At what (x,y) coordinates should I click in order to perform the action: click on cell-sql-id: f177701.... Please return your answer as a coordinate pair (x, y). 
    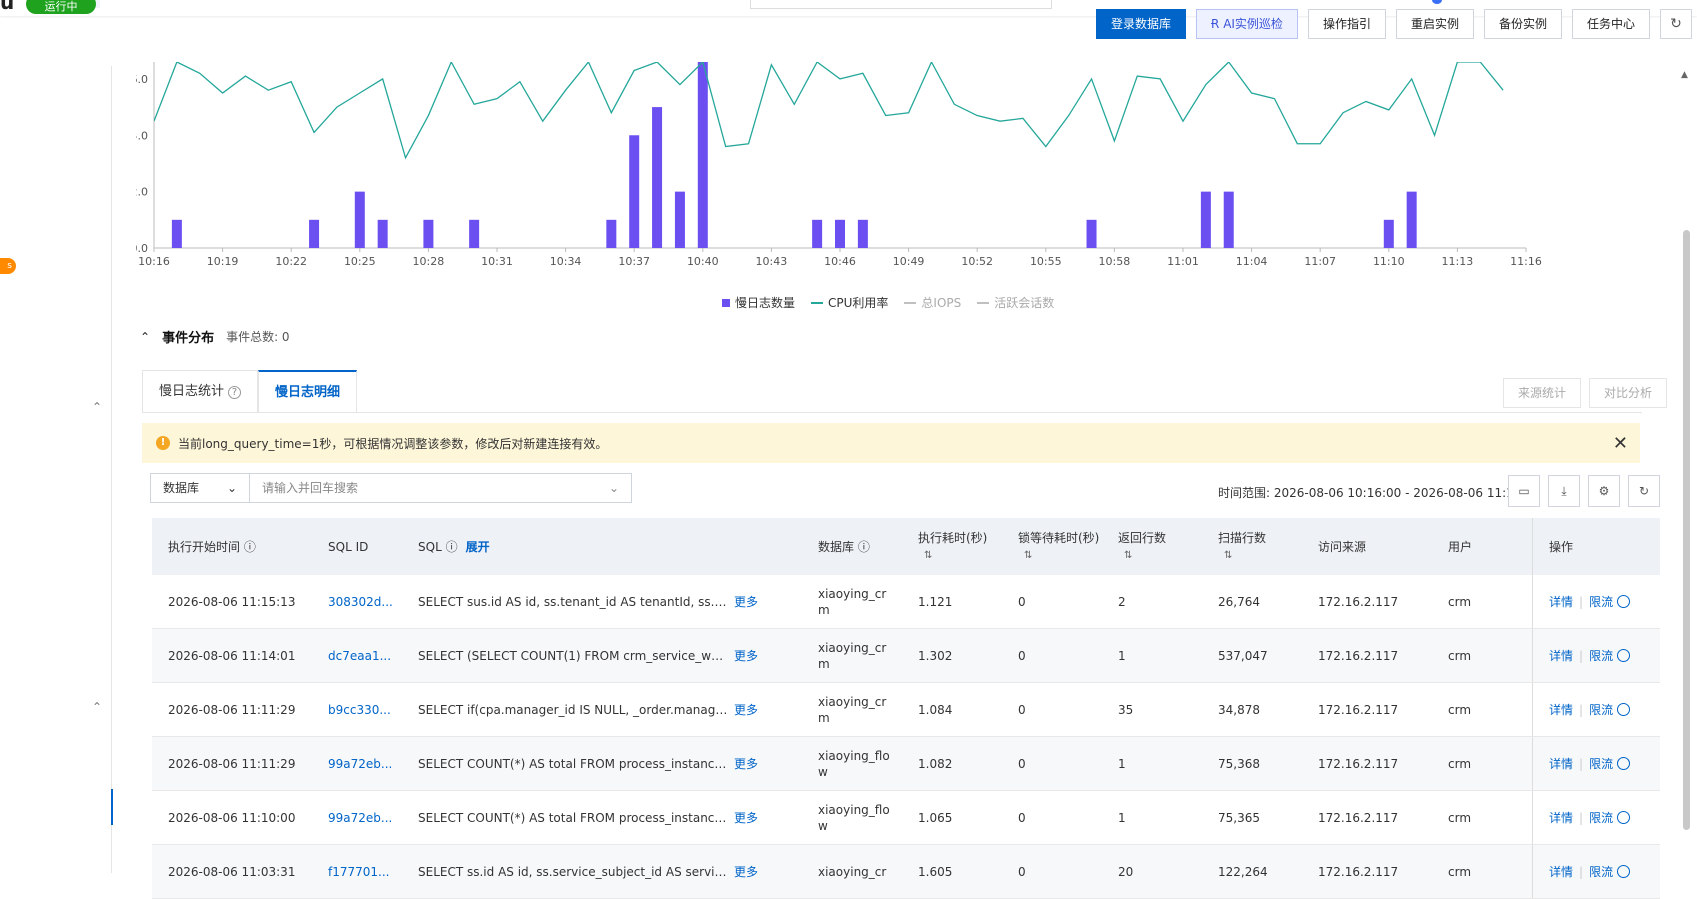
    Looking at the image, I should click on (357, 872).